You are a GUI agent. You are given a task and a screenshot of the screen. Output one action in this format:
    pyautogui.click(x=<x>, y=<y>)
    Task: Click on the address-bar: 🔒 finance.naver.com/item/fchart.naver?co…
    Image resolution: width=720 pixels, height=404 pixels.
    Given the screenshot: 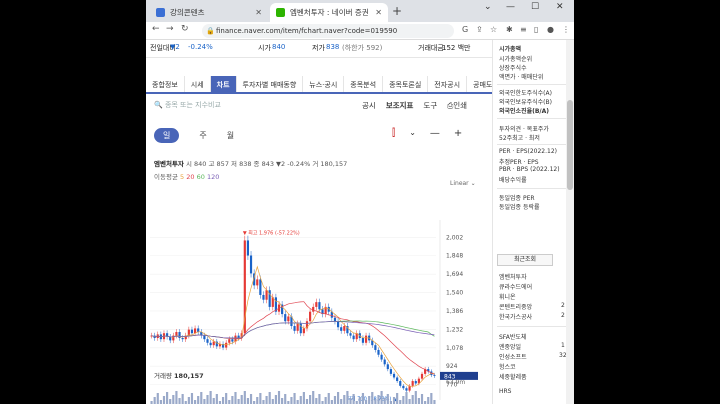 What is the action you would take?
    pyautogui.click(x=328, y=31)
    